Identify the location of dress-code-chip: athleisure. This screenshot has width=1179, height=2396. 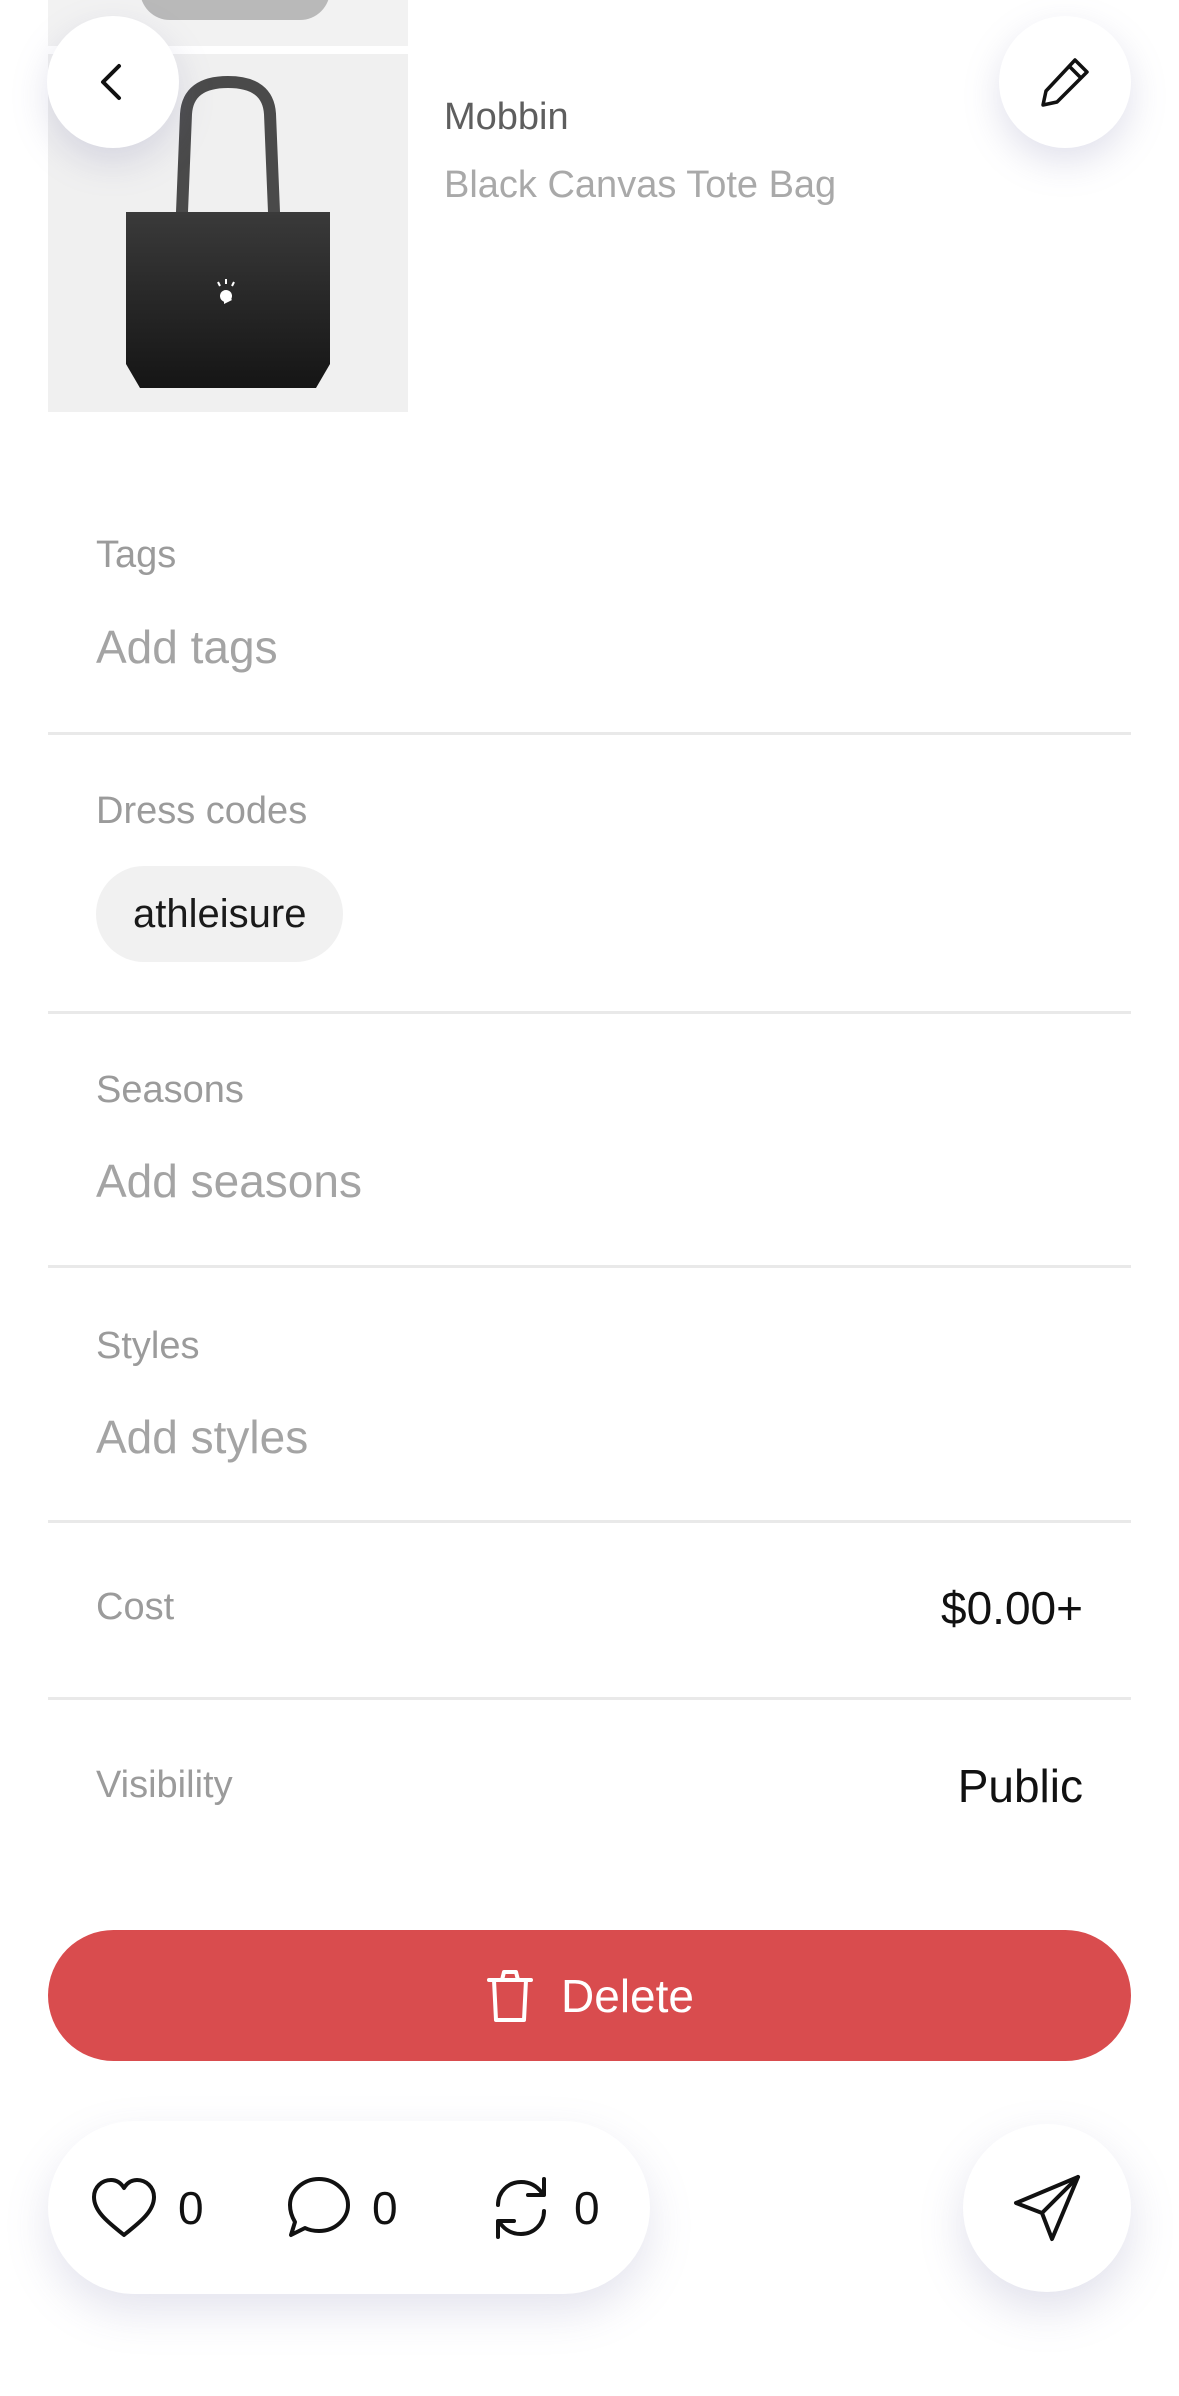
(220, 914).